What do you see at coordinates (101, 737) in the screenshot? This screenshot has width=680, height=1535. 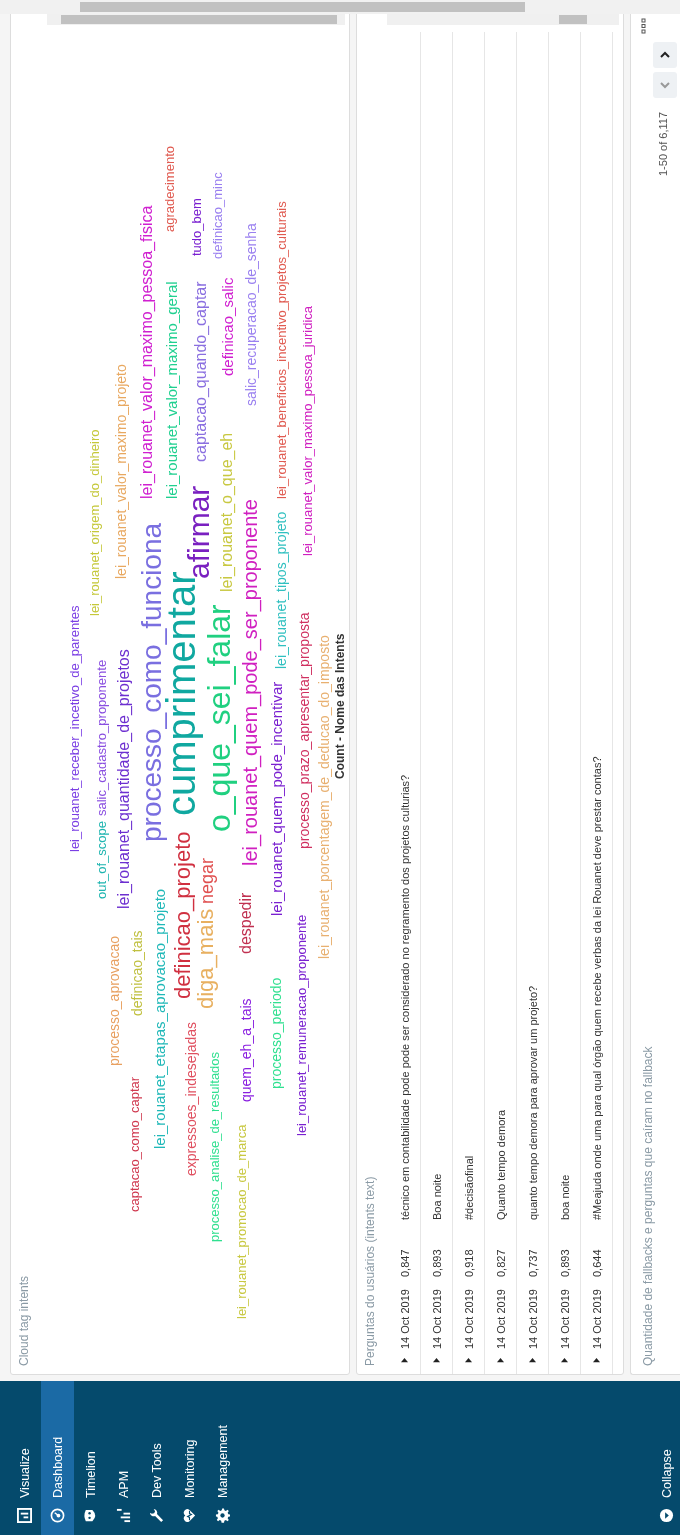 I see `cloud-word: salic_cadastro_proponente` at bounding box center [101, 737].